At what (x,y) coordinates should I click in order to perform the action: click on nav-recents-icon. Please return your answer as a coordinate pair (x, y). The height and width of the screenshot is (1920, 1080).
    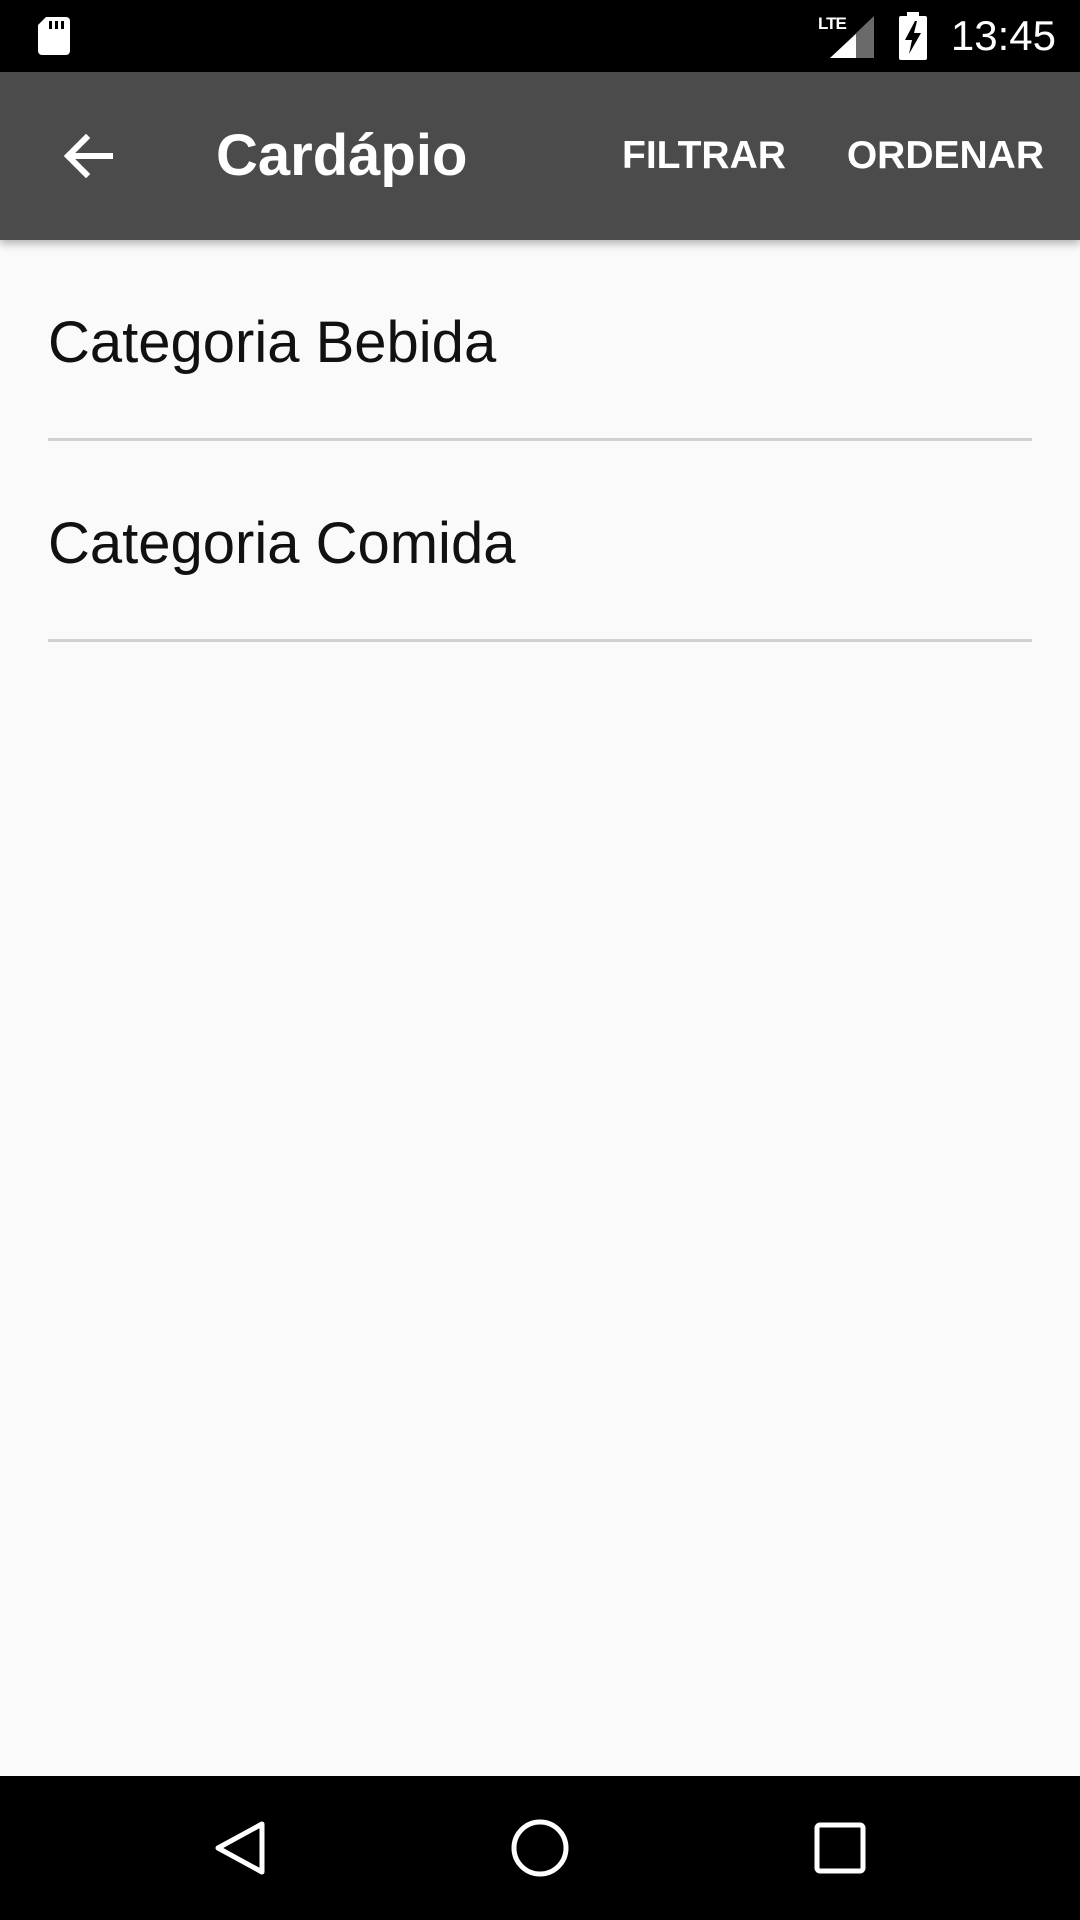
    Looking at the image, I should click on (840, 1848).